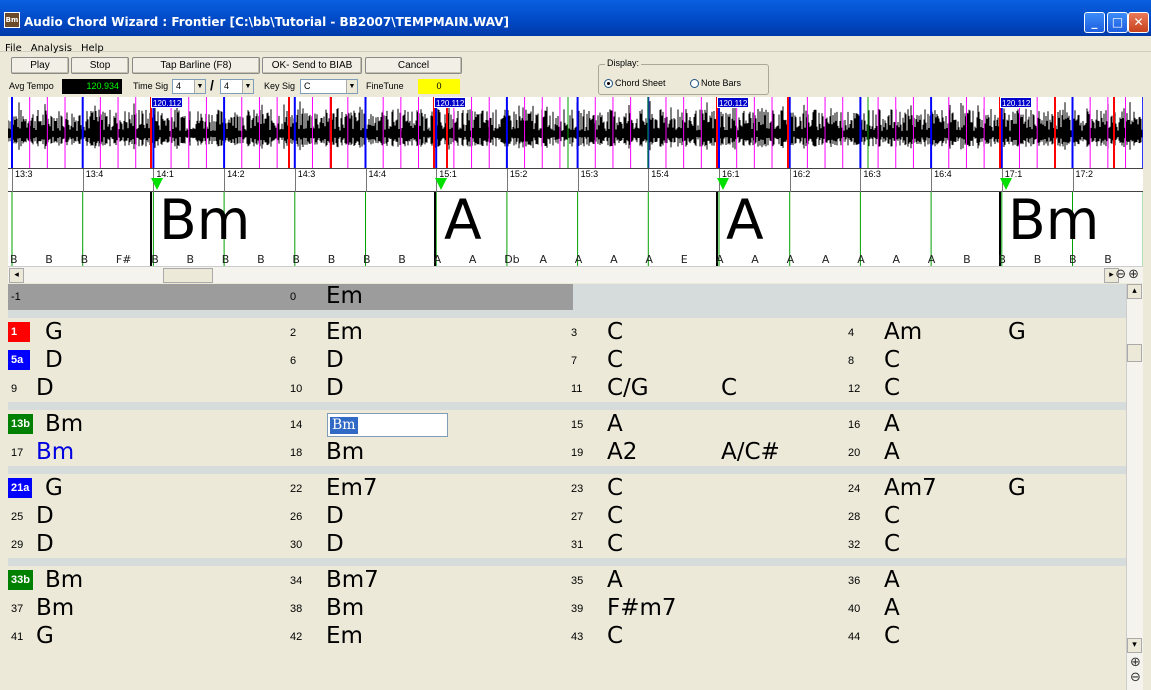 This screenshot has width=1151, height=690. Describe the element at coordinates (709, 424) in the screenshot. I see `bar-cell: 15 A` at that location.